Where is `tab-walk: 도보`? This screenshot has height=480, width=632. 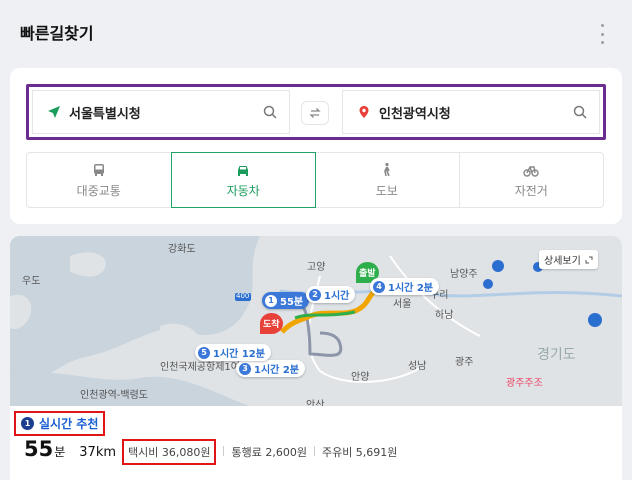 tab-walk: 도보 is located at coordinates (387, 180).